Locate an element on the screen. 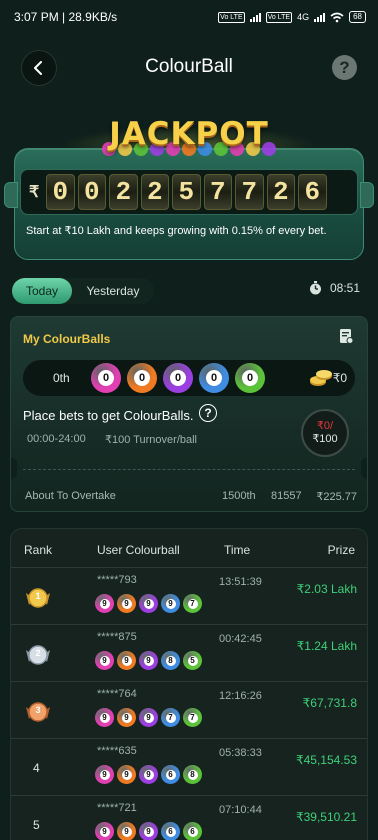 The height and width of the screenshot is (840, 378). colour-ball: 5 is located at coordinates (192, 660).